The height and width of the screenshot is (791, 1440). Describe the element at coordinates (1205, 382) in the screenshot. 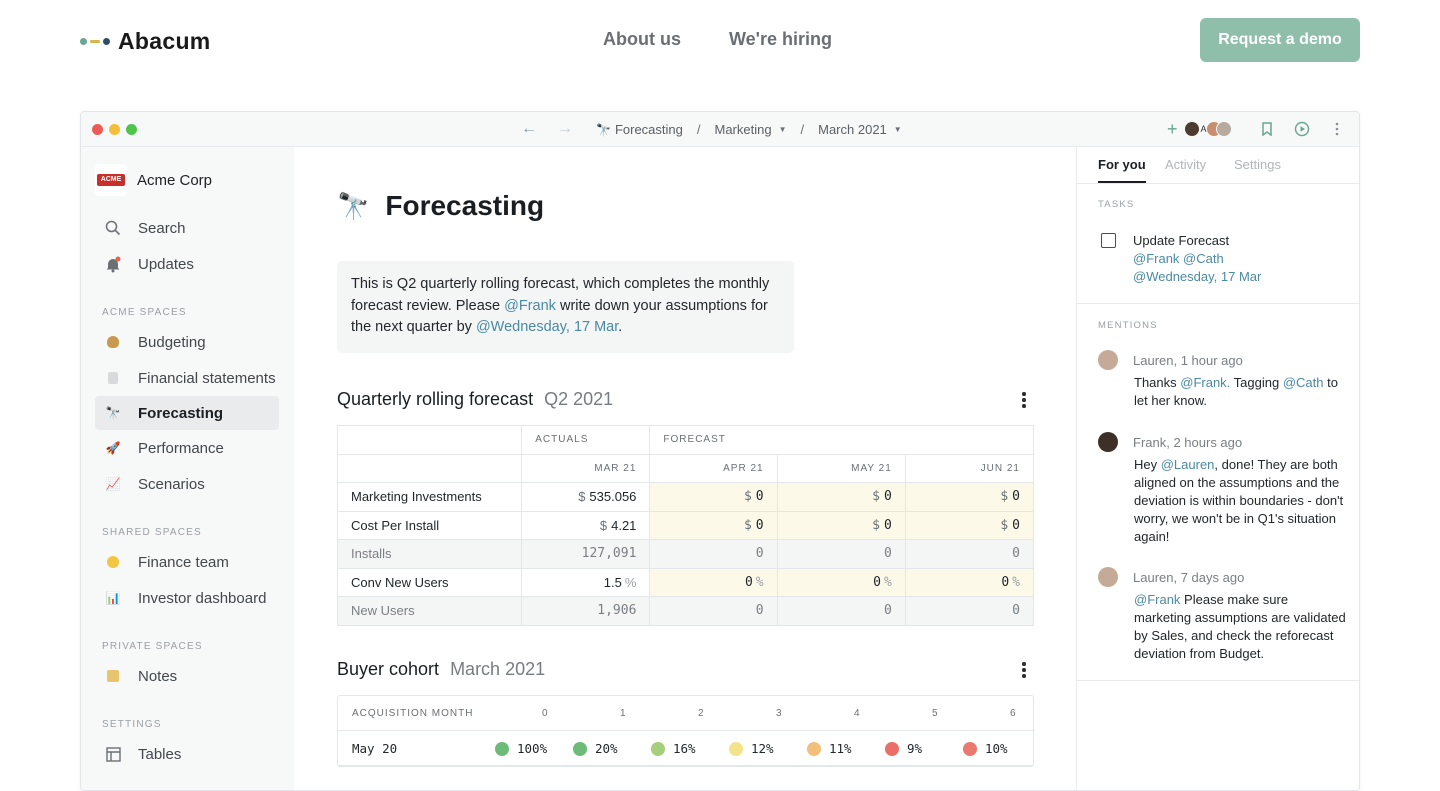

I see `mention-link: @Frank.` at that location.